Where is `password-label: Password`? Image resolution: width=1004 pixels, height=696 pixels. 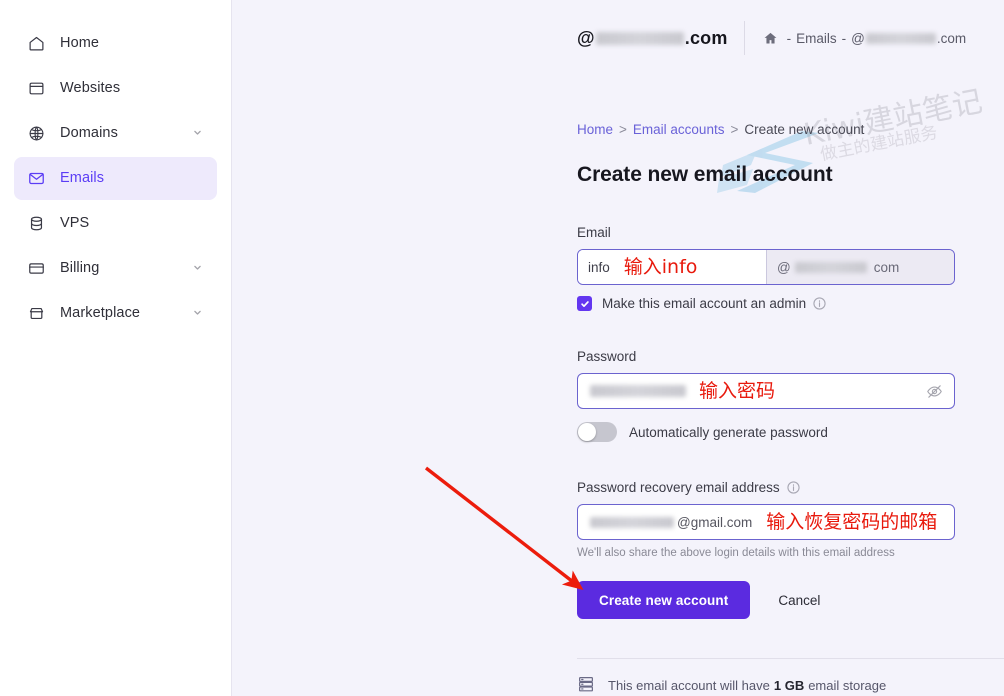 password-label: Password is located at coordinates (773, 356).